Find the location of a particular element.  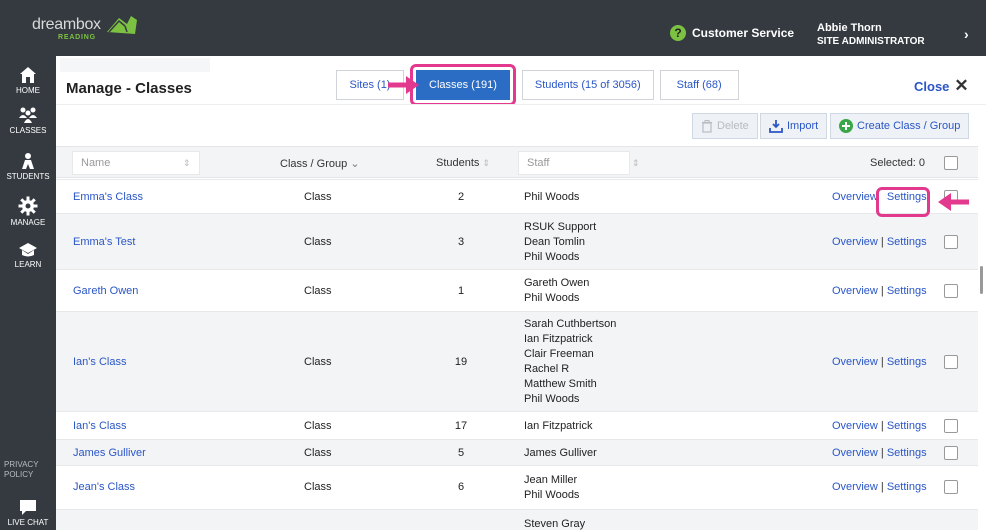

select-all-checkbox is located at coordinates (951, 163).